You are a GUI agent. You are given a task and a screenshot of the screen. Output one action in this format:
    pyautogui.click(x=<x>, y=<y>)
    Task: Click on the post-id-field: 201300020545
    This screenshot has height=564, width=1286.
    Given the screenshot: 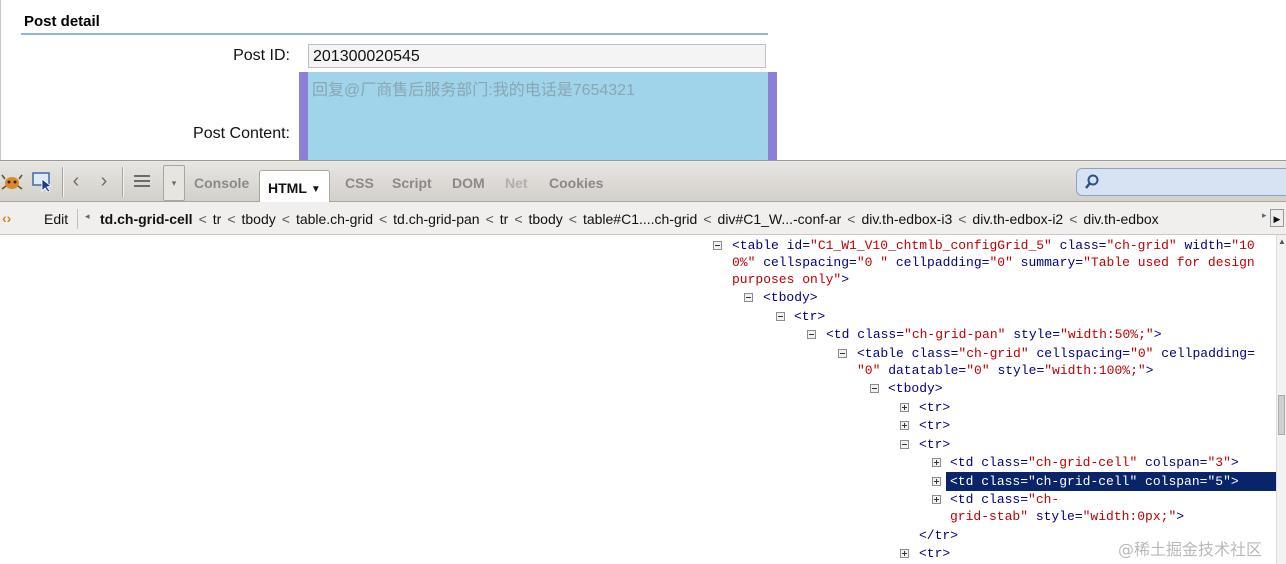 What is the action you would take?
    pyautogui.click(x=537, y=56)
    